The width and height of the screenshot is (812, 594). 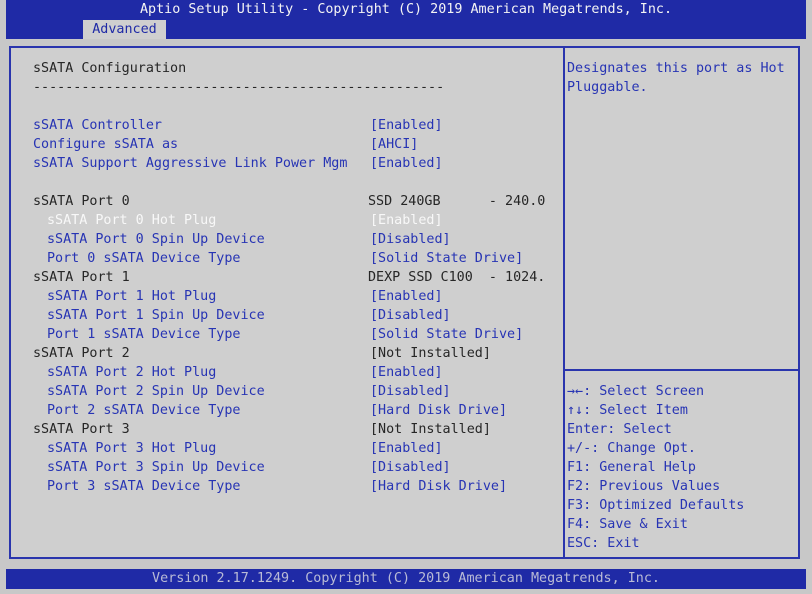 What do you see at coordinates (438, 410) in the screenshot?
I see `port2-type-value: [Hard Disk Drive]` at bounding box center [438, 410].